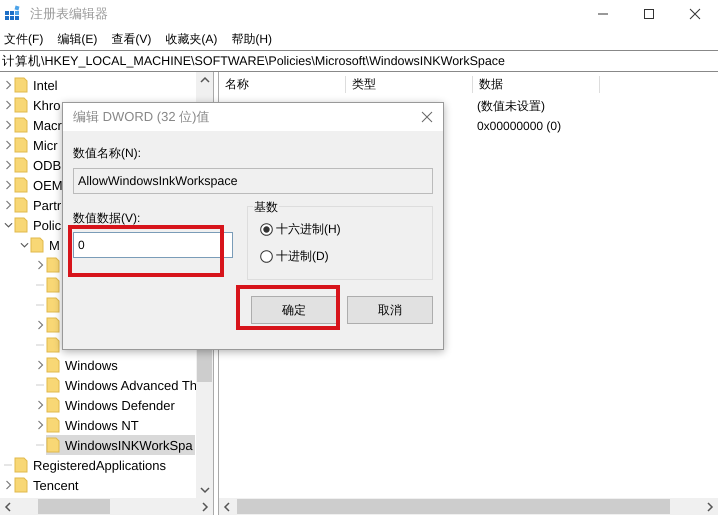 The image size is (718, 515). What do you see at coordinates (111, 405) in the screenshot?
I see `tree-item: Windows Defender` at bounding box center [111, 405].